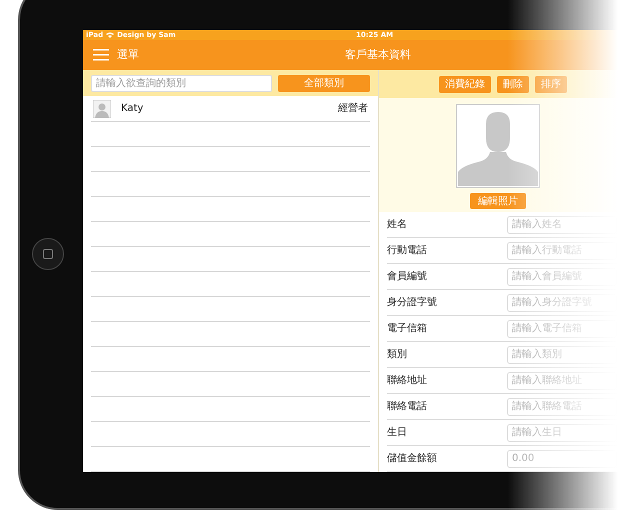 The image size is (618, 515). I want to click on contact-row: Katy 經營者, so click(230, 109).